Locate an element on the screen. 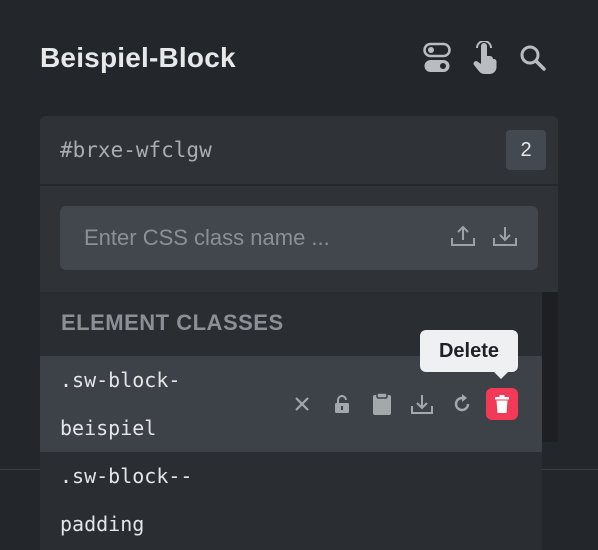  class-input-wrapper is located at coordinates (299, 238).